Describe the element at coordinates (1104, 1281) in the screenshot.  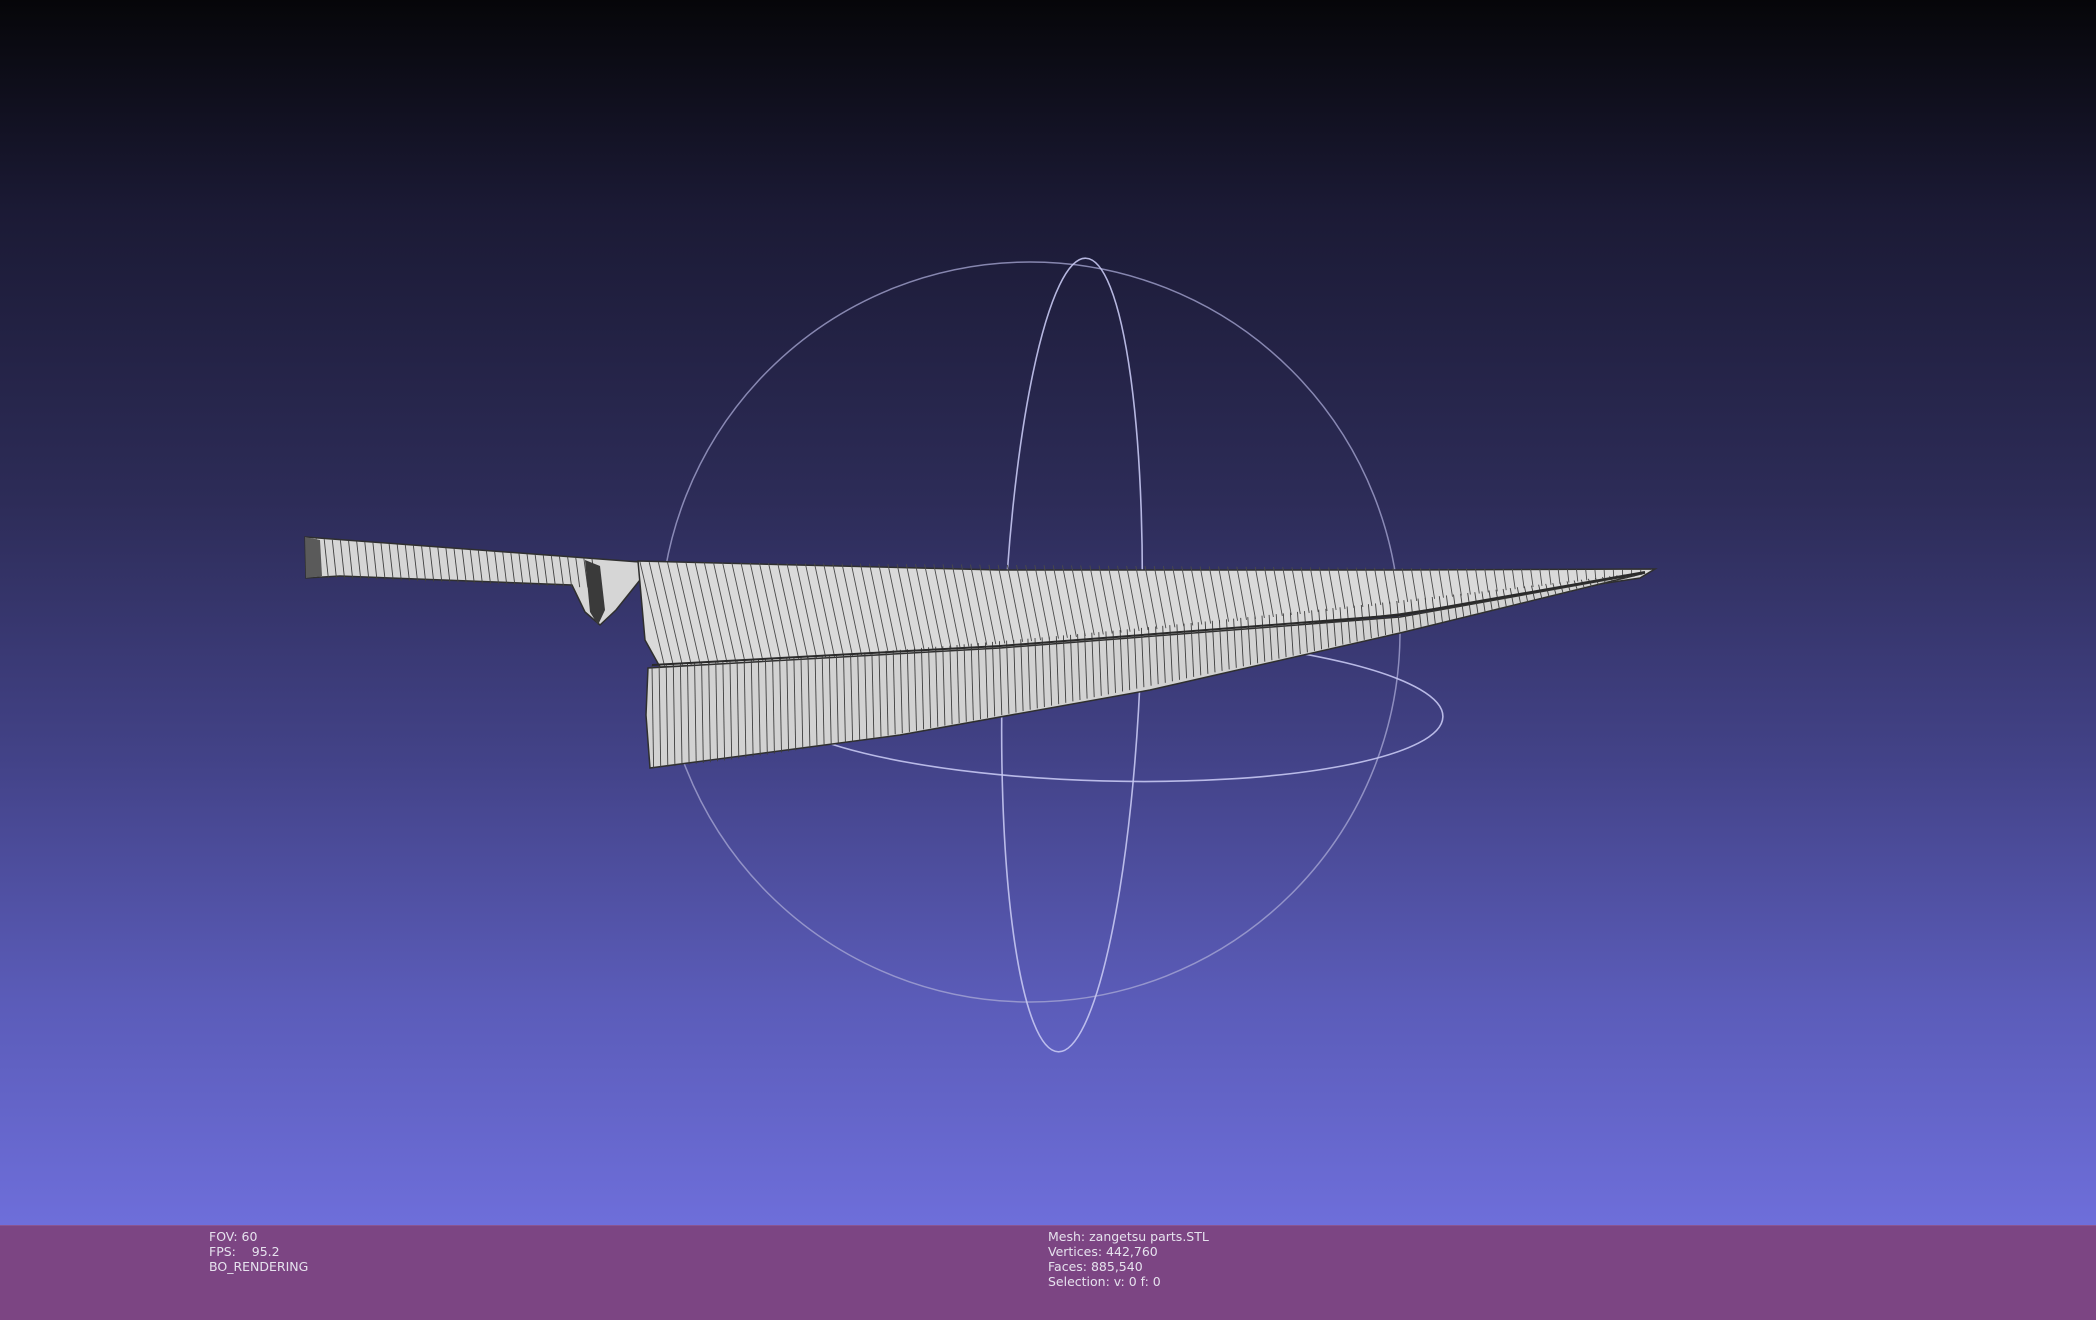
I see `selection-readout: Selection: v: 0 f: 0` at that location.